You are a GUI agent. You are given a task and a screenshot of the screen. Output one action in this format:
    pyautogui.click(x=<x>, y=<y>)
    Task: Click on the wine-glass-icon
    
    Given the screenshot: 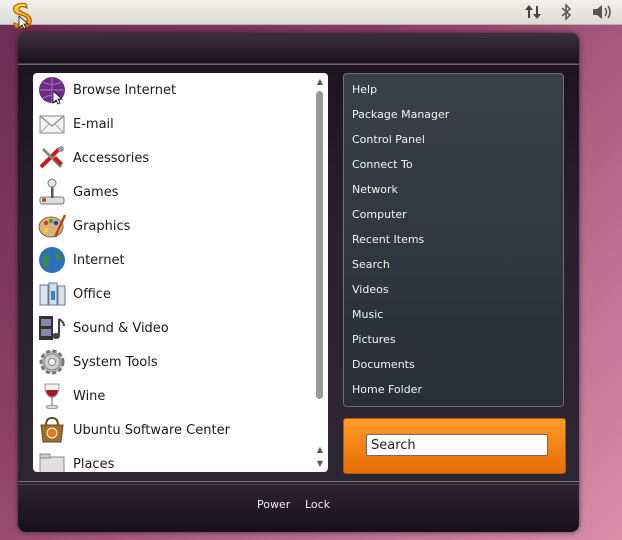 What is the action you would take?
    pyautogui.click(x=52, y=396)
    